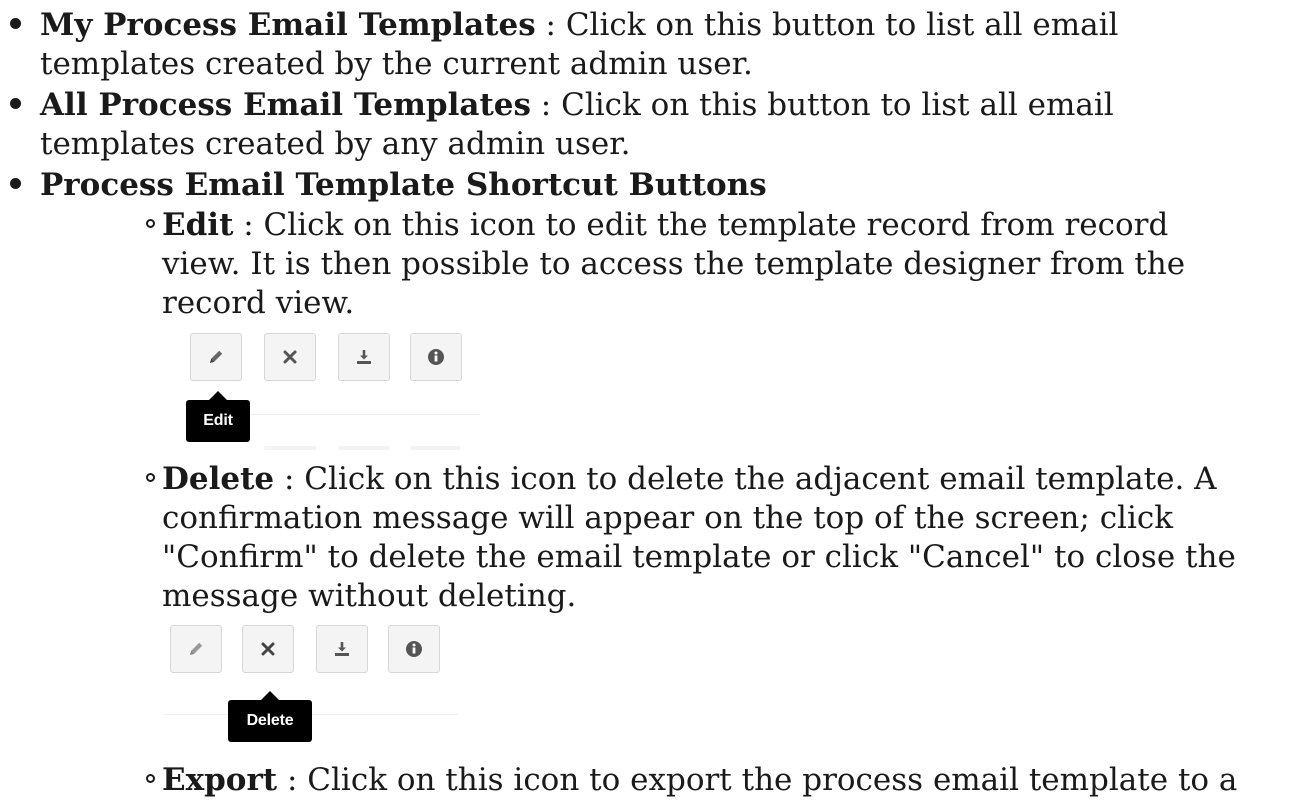  Describe the element at coordinates (335, 144) in the screenshot. I see `item-all-templates-line2: templates created by any admin user.` at that location.